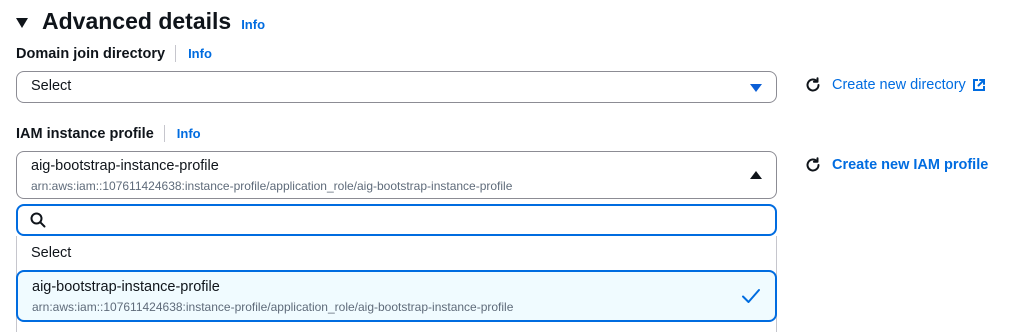 The width and height of the screenshot is (1024, 332). What do you see at coordinates (85, 133) in the screenshot?
I see `iam-profile-label: IAM instance profile` at bounding box center [85, 133].